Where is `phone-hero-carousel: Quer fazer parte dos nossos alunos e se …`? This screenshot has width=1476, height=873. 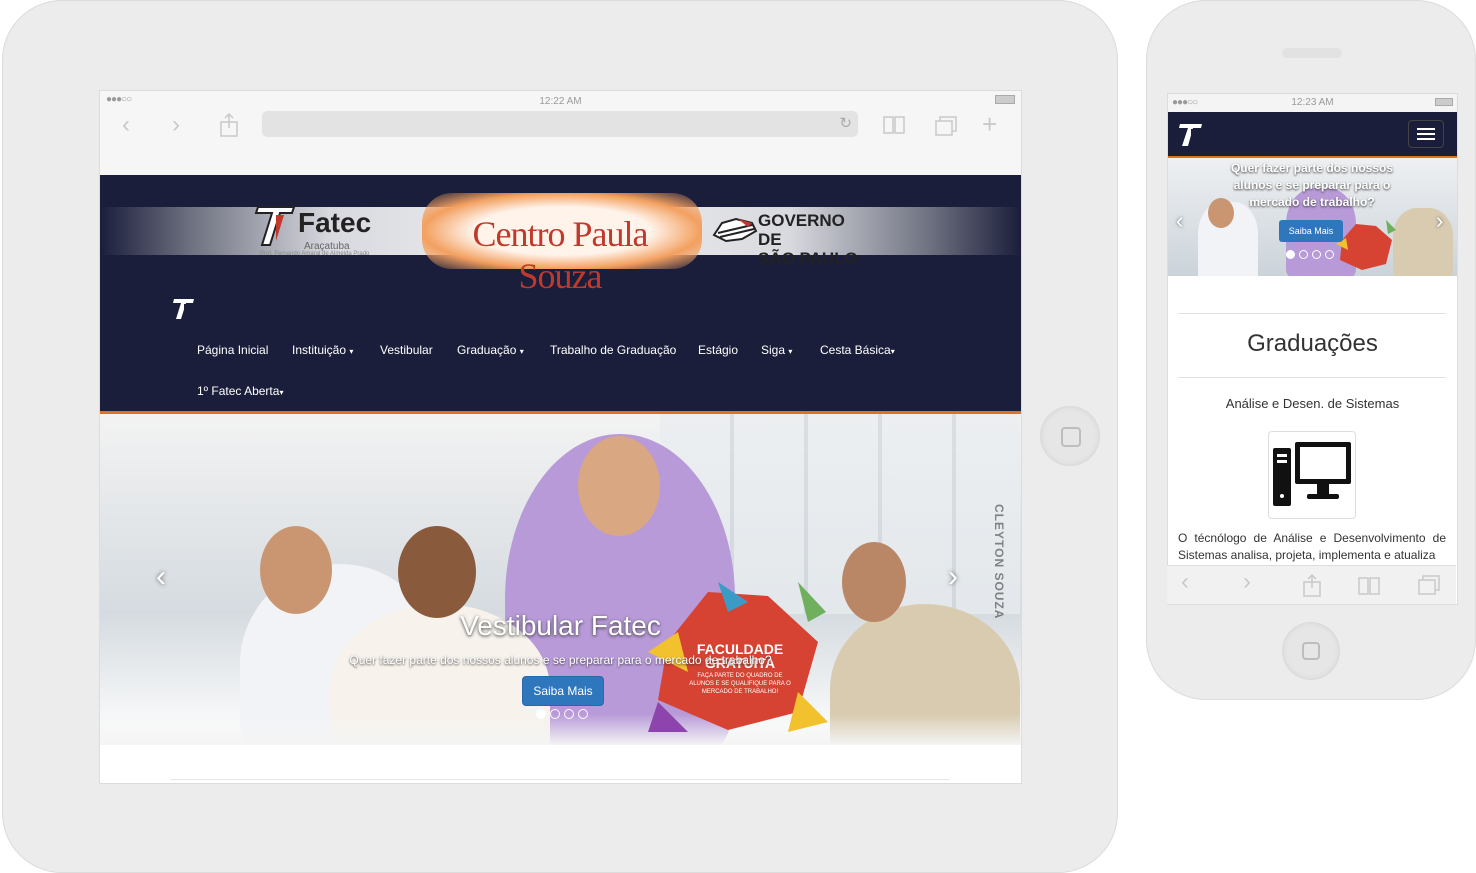 phone-hero-carousel: Quer fazer parte dos nossos alunos e se … is located at coordinates (1312, 217).